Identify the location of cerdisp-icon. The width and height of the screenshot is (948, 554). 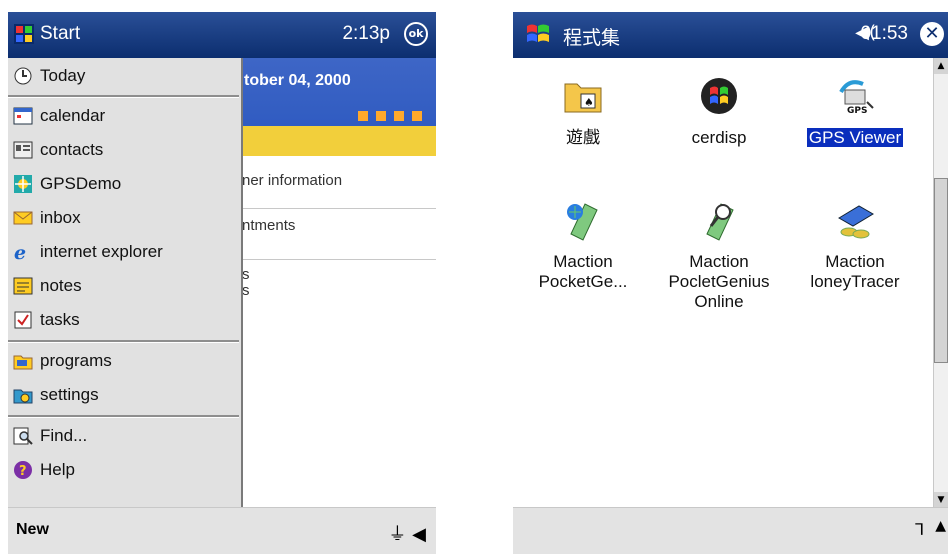
(719, 96).